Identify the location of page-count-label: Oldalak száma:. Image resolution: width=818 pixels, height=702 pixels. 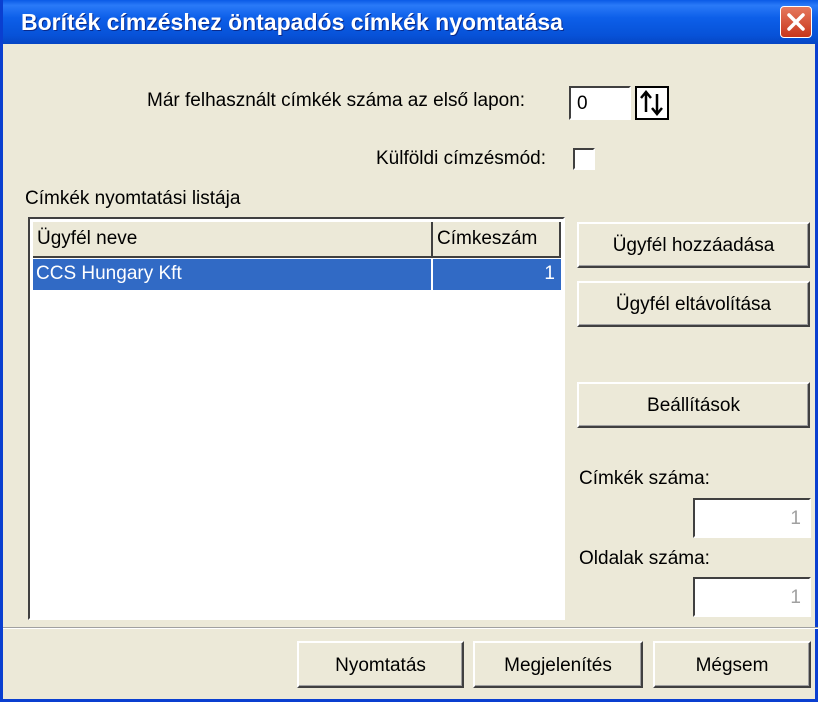
(644, 558).